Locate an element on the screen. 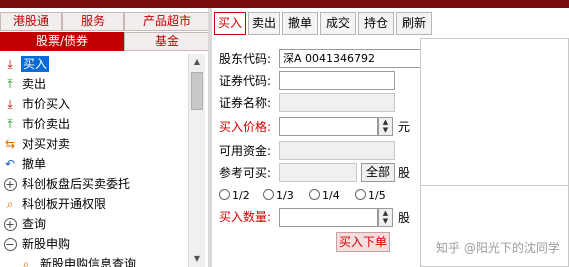  radio-label: 1/4 is located at coordinates (331, 195).